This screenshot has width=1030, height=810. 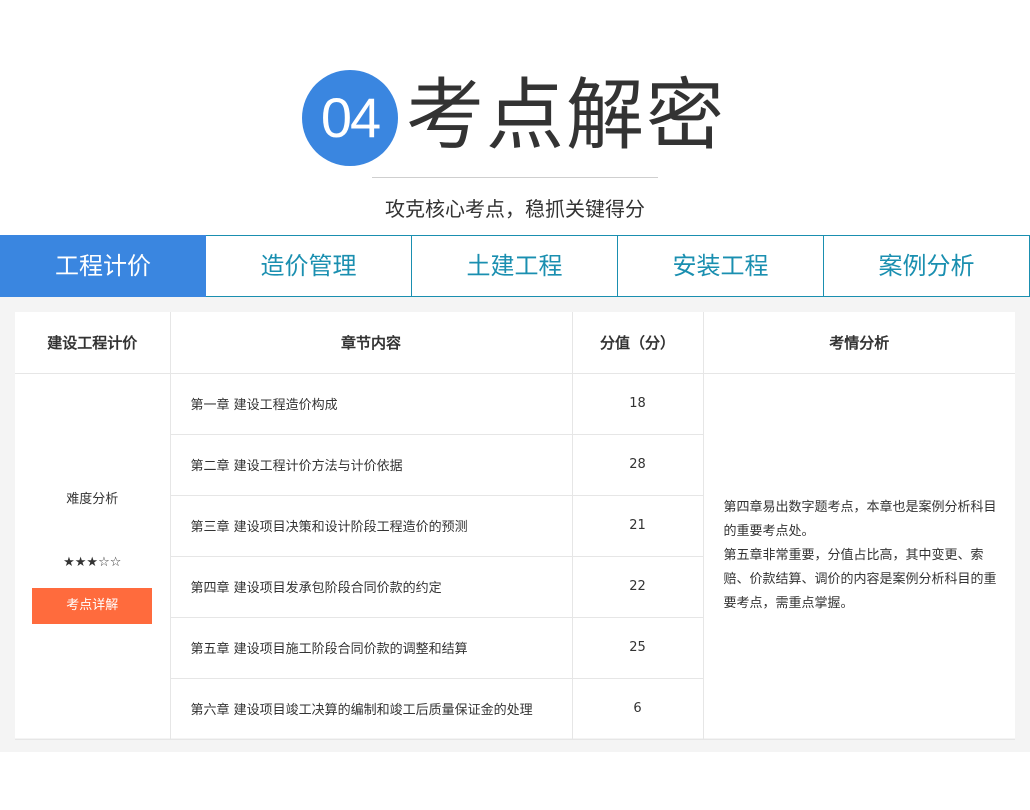 I want to click on tab-installation-engineering: 安装工程, so click(x=721, y=266).